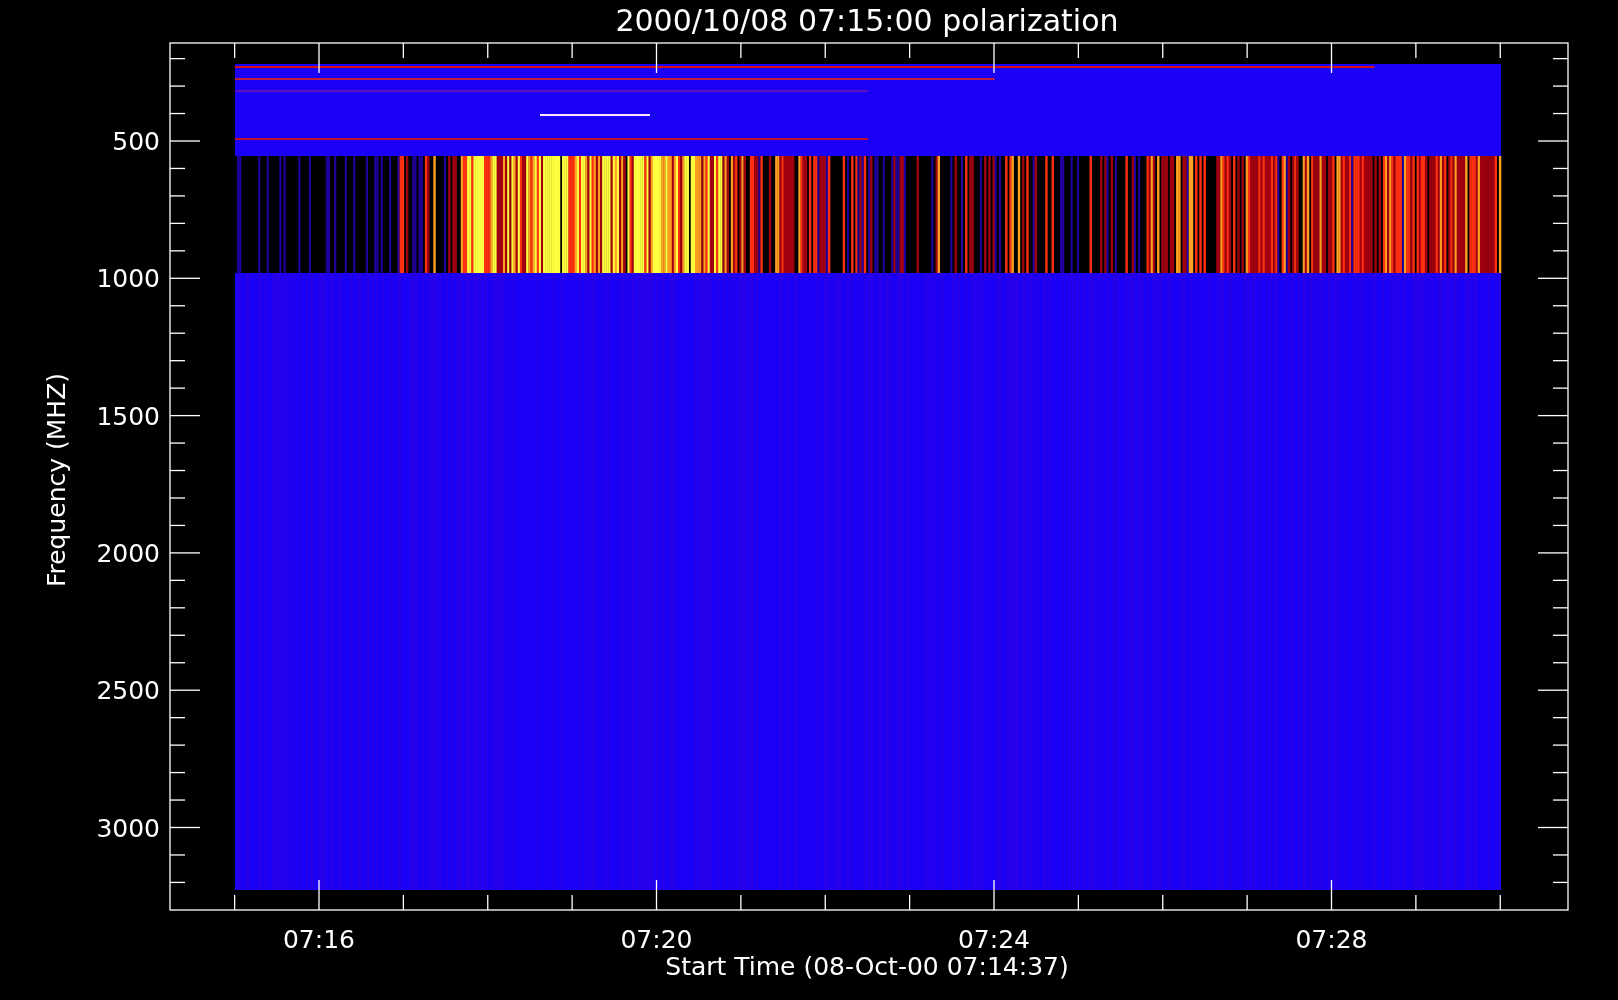  What do you see at coordinates (994, 939) in the screenshot?
I see `x-tick-label: 07:24` at bounding box center [994, 939].